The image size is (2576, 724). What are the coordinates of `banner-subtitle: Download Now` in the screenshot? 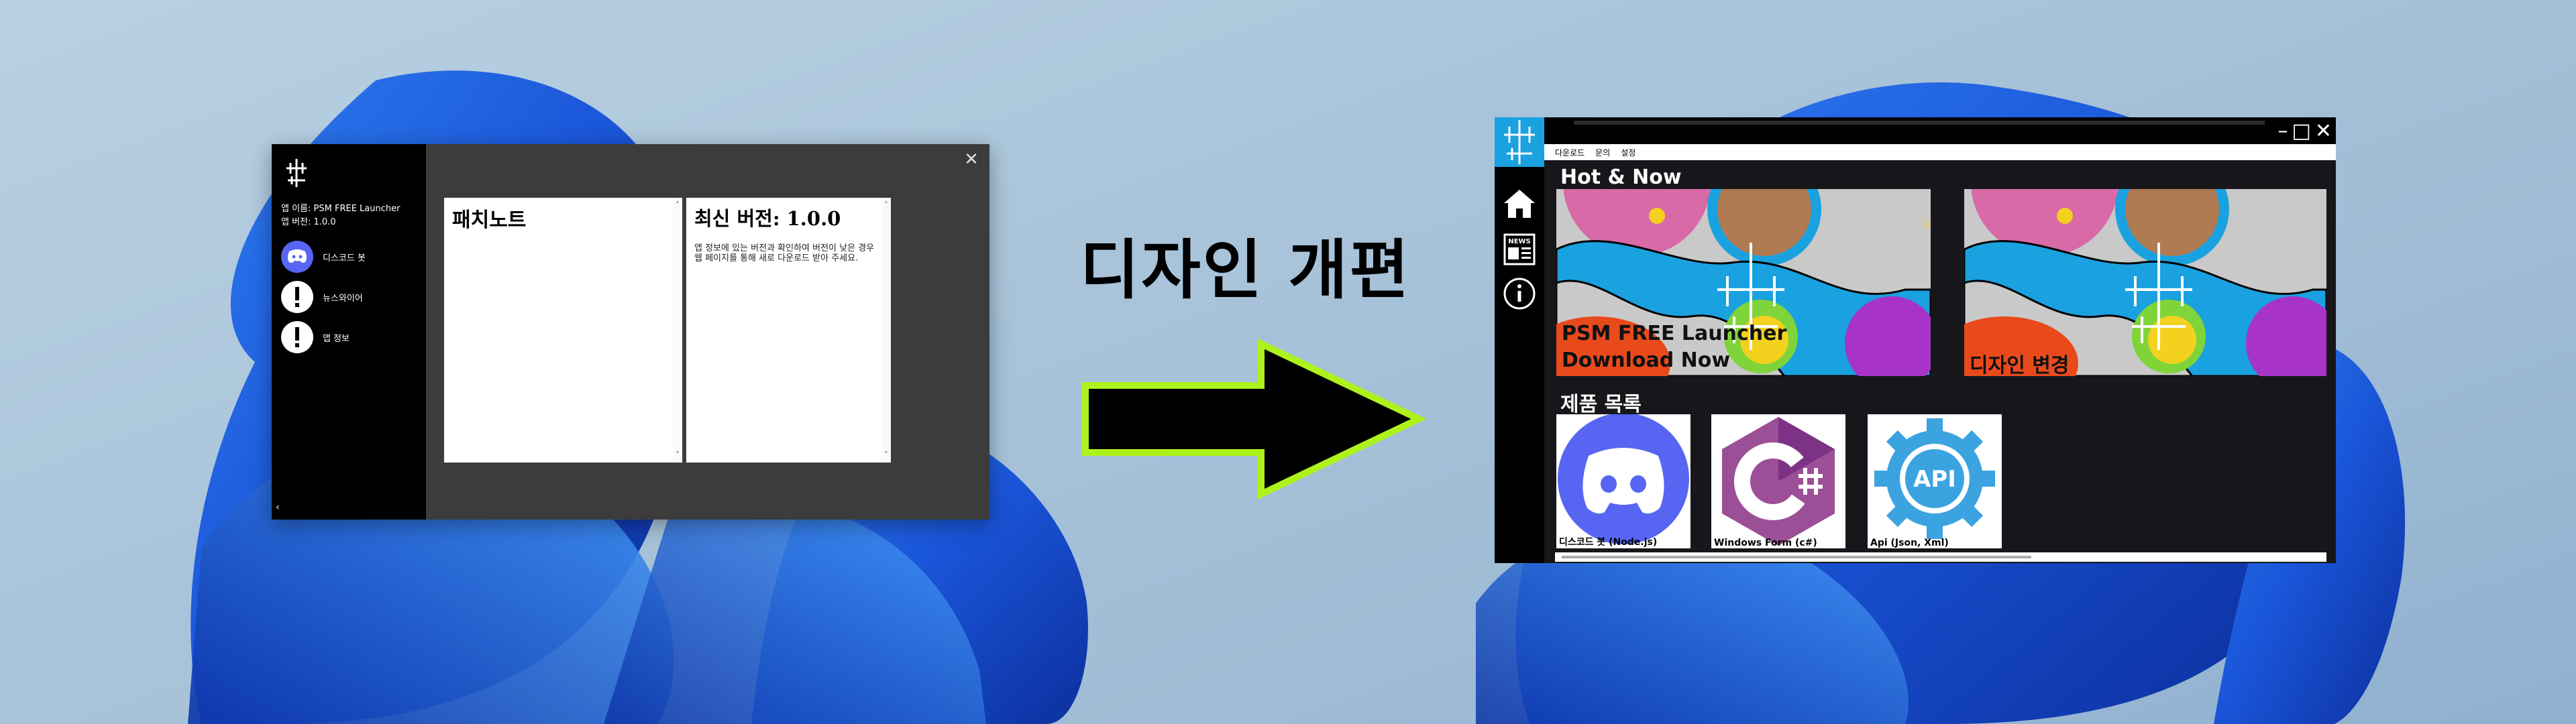 It's located at (1646, 360).